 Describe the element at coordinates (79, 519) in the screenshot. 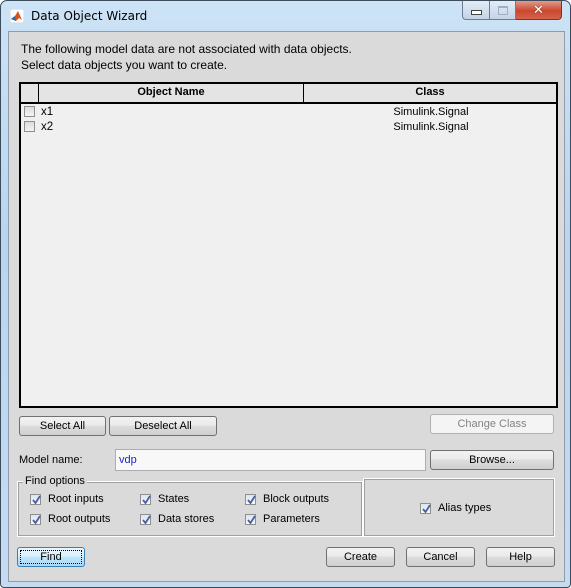

I see `root-outputs-label: Root outputs` at that location.